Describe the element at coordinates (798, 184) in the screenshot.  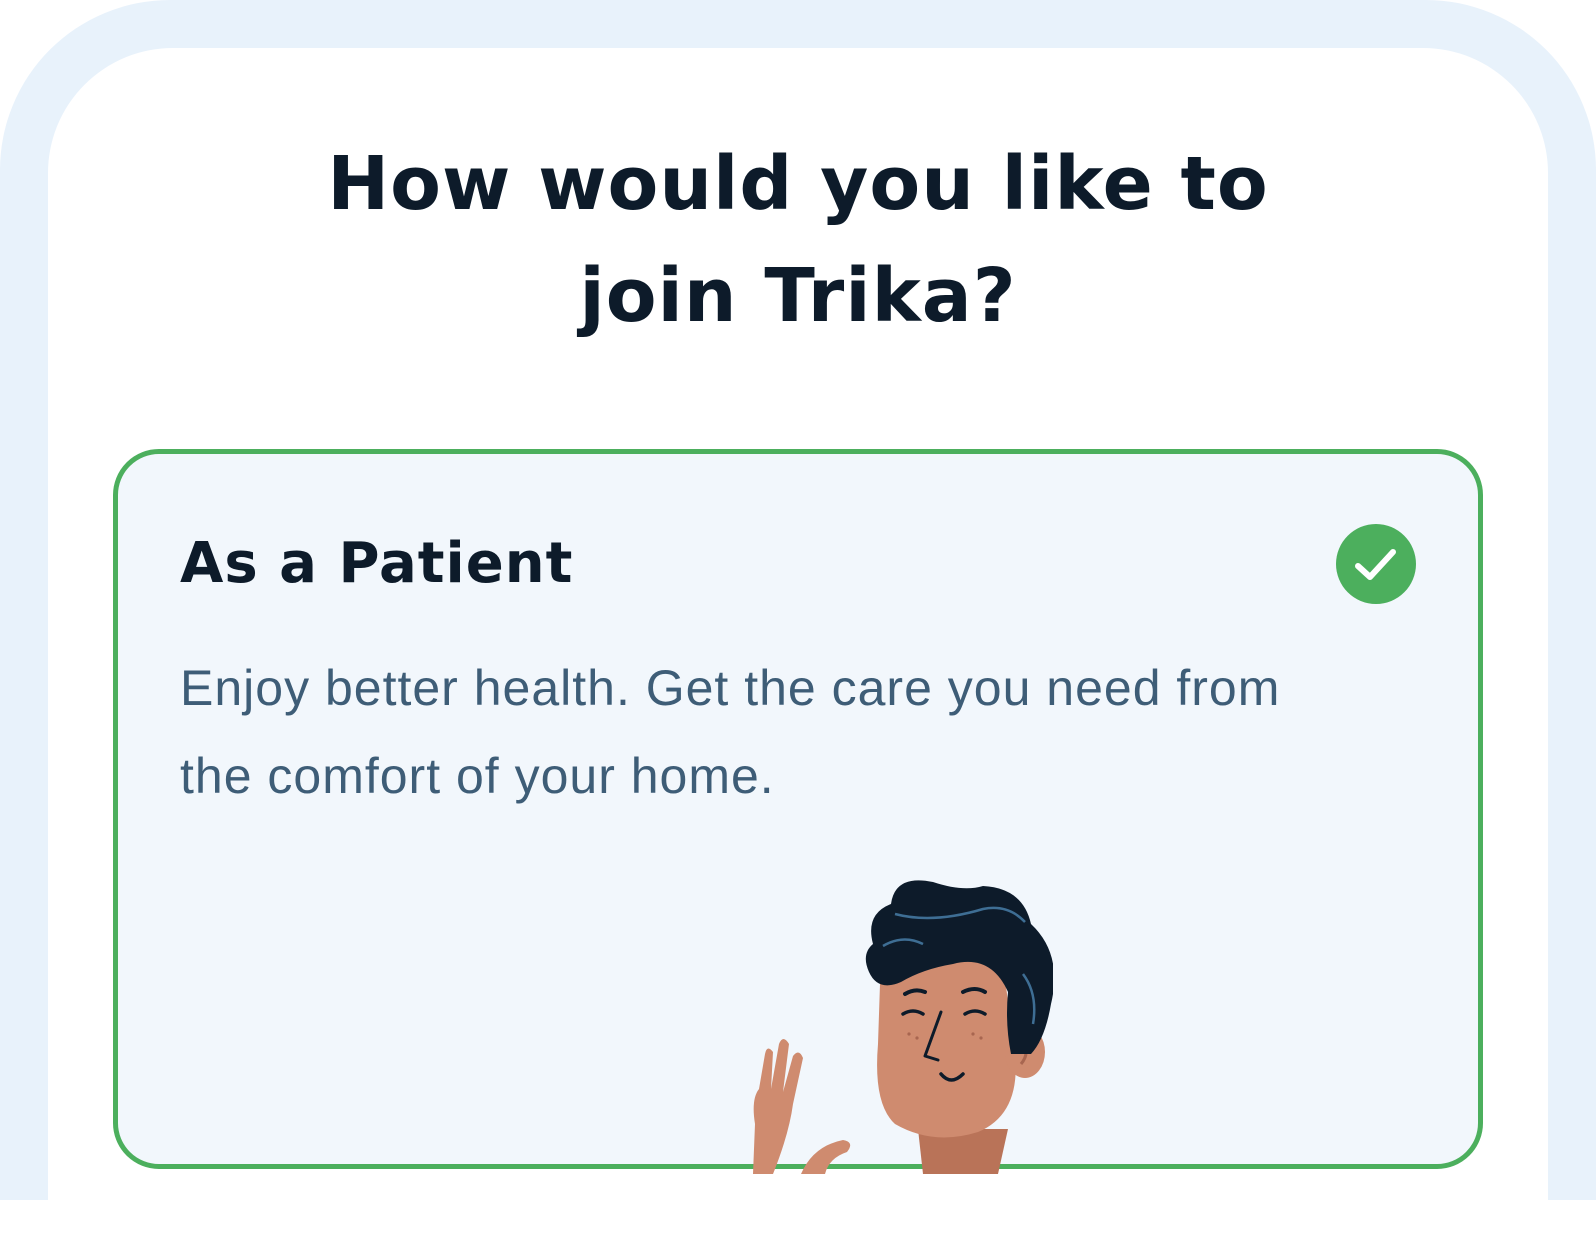
I see `page-title-line-1: How would you like to` at that location.